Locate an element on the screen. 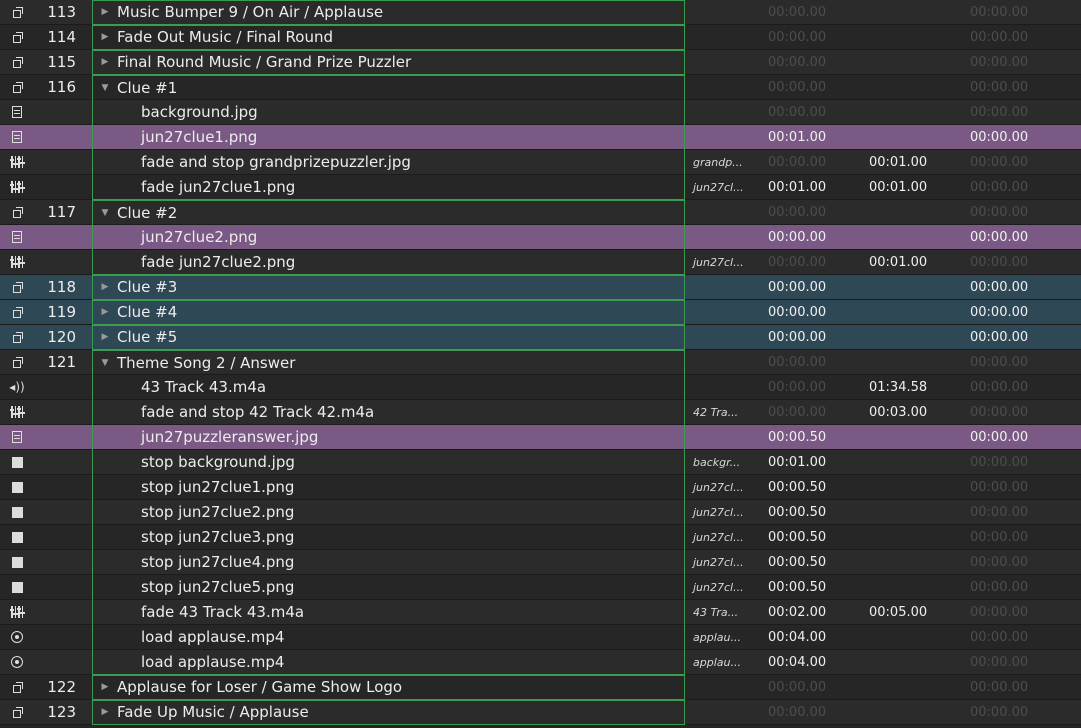 The width and height of the screenshot is (1081, 728). group-cue-row: 120 ▶ Clue #5 00:00.00 00:00.00 is located at coordinates (540, 337).